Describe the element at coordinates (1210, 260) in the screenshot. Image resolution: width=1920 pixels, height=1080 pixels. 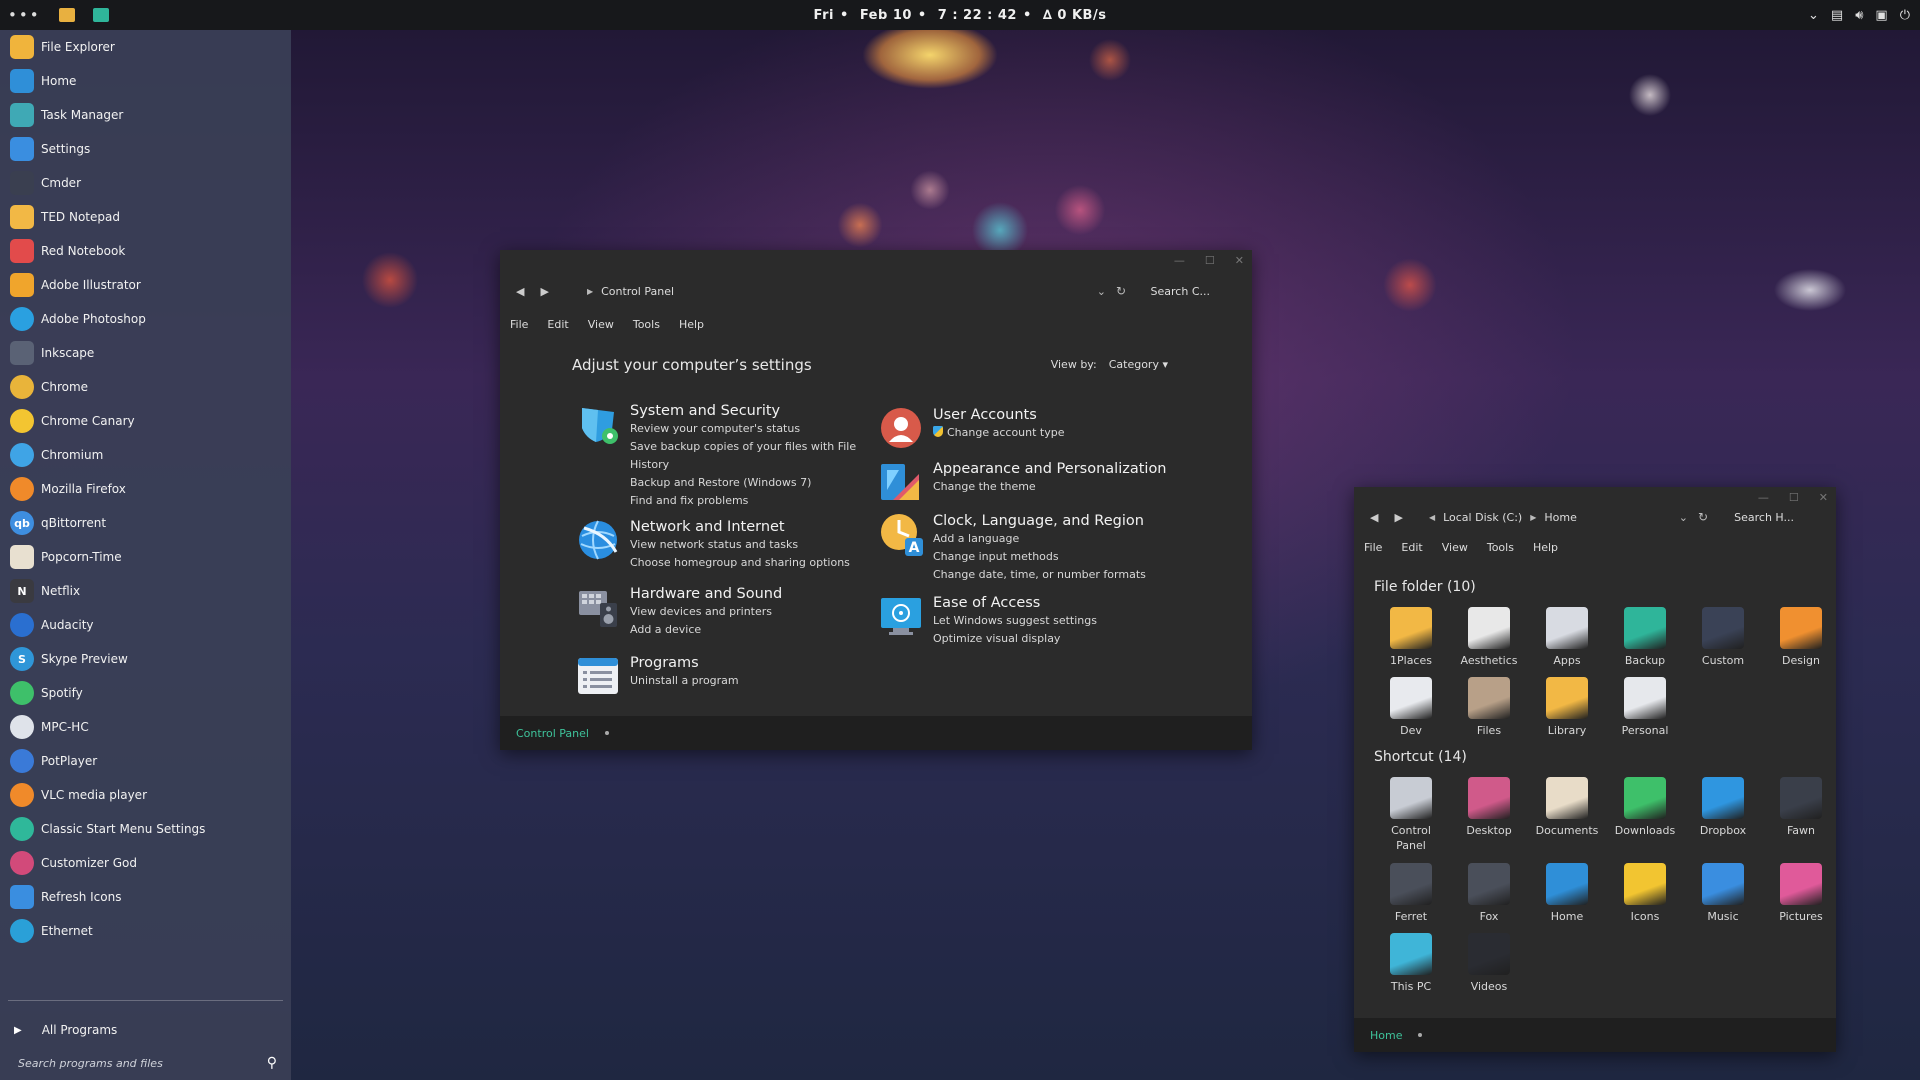
I see `maximize-icon: ☐` at that location.